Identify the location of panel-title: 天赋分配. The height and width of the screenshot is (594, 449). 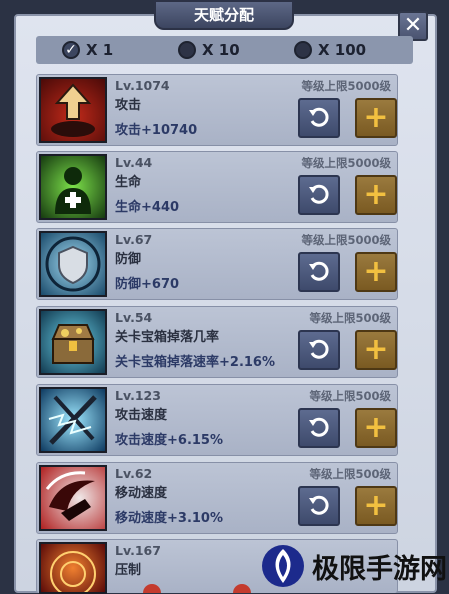
(224, 15).